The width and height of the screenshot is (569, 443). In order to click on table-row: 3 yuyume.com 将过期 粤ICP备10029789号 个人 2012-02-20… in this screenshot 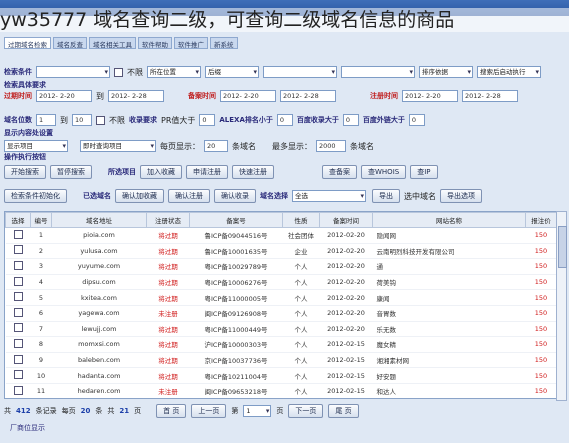, I will do `click(281, 266)`.